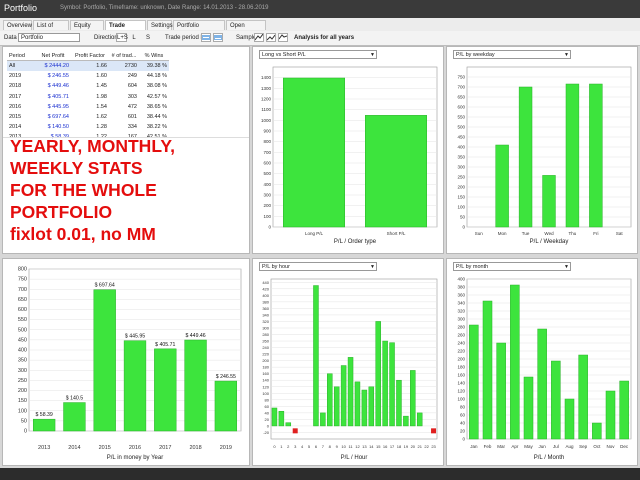 The image size is (640, 480). Describe the element at coordinates (461, 367) in the screenshot. I see `y-tick-label: 180` at that location.